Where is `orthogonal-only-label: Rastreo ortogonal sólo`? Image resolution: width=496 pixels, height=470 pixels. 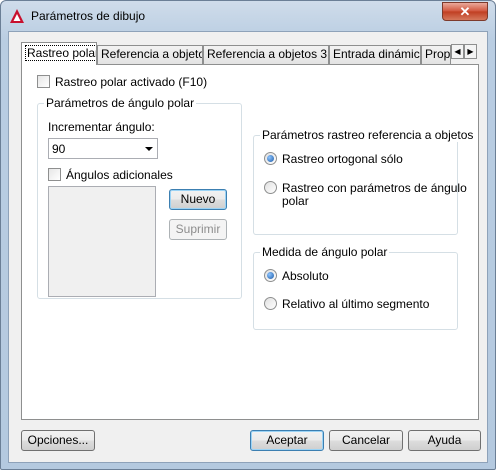
orthogonal-only-label: Rastreo ortogonal sólo is located at coordinates (342, 159).